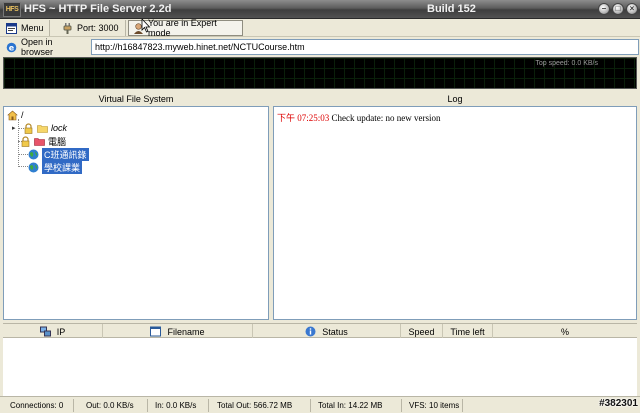 The image size is (640, 413). Describe the element at coordinates (98, 9) in the screenshot. I see `window-title: HFS ~ HTTP File Server 2.2d` at that location.